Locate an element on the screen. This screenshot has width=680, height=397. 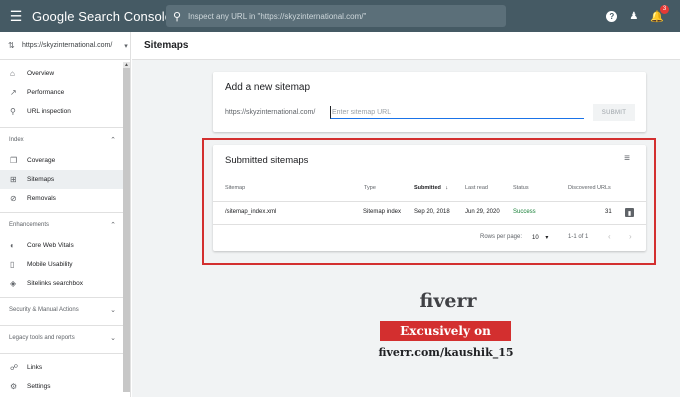
sidebar-item-url-inspection: ⚲ URL inspection is located at coordinates (65, 111).